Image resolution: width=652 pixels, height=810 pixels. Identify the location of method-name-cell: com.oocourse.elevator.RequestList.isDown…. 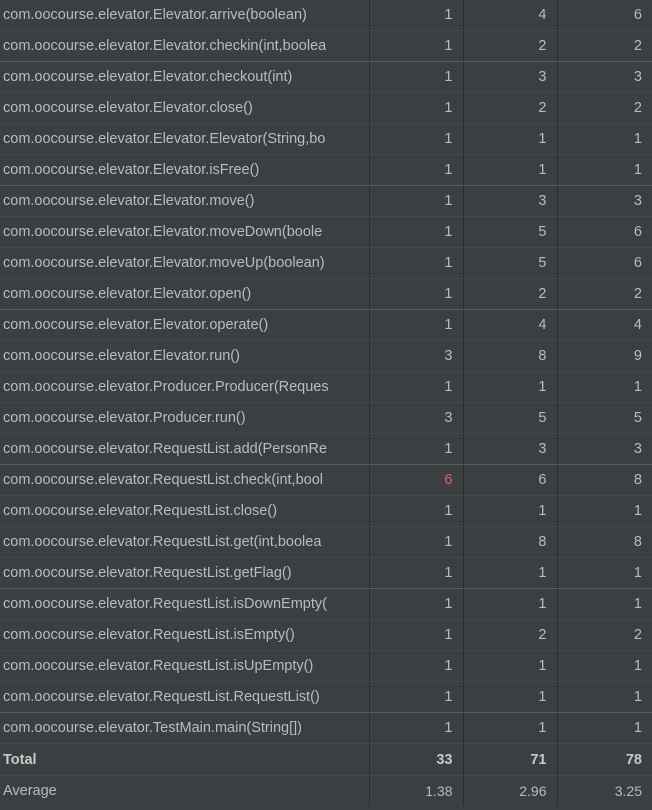
(185, 604).